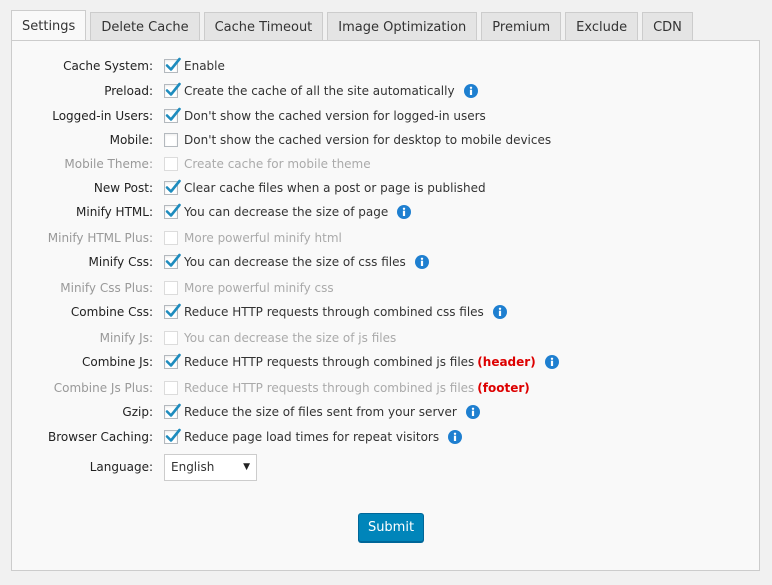  Describe the element at coordinates (171, 338) in the screenshot. I see `minify-js-checkbox` at that location.